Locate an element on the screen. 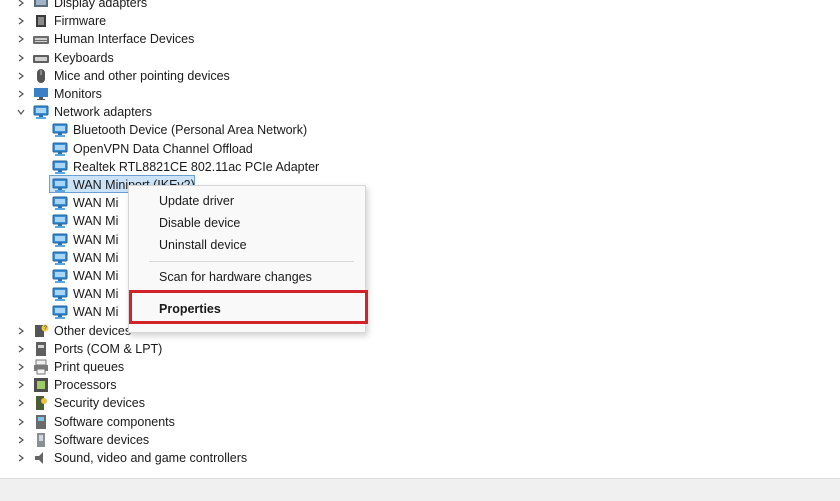 The image size is (840, 501). status-bar is located at coordinates (420, 489).